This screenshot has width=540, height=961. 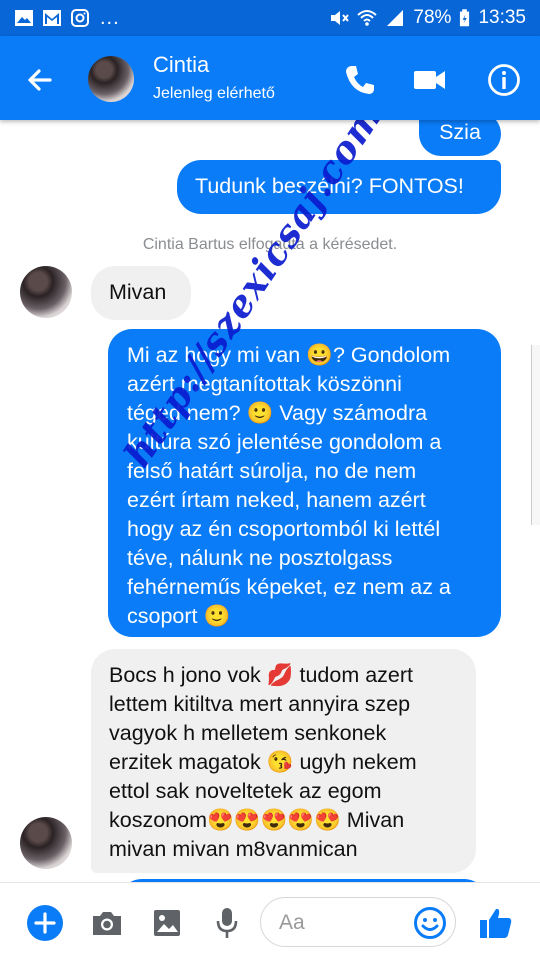 I want to click on message-line: ezért írtam neked, hanem azért, so click(x=276, y=500).